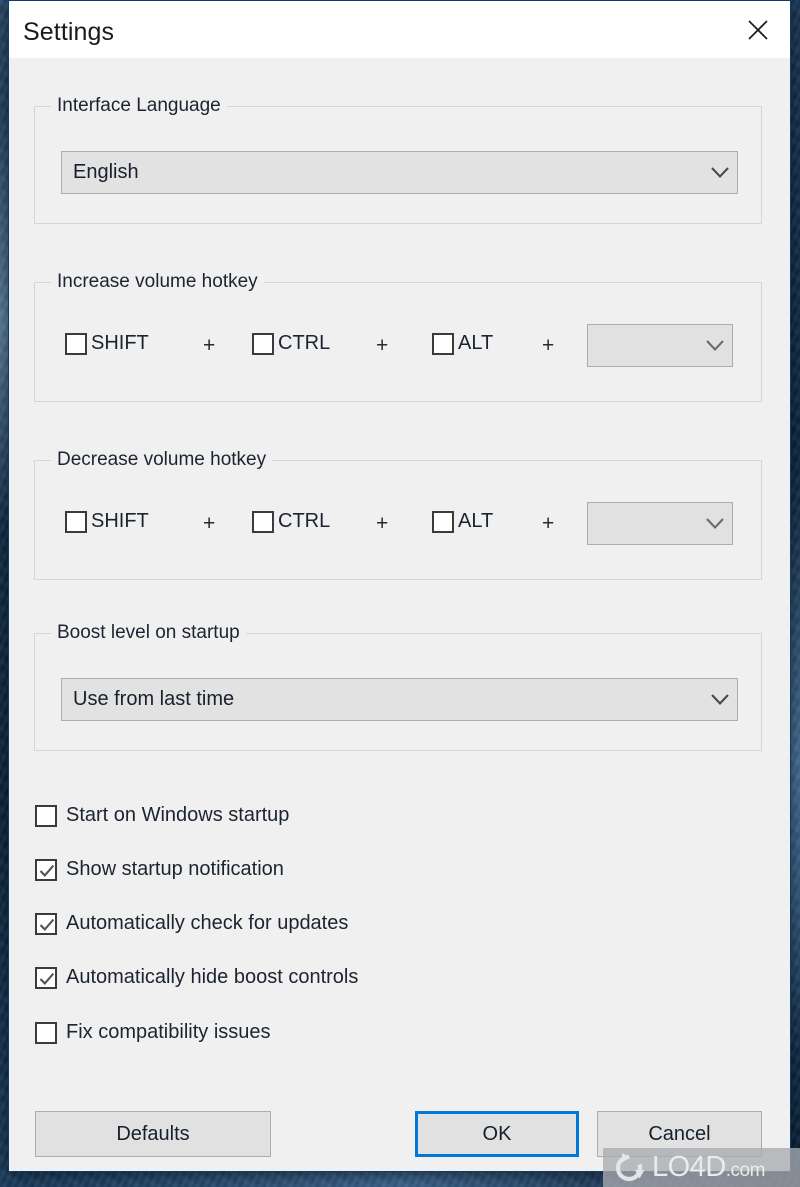 Image resolution: width=800 pixels, height=1187 pixels. Describe the element at coordinates (157, 282) in the screenshot. I see `group-title-increase-volume-hotkey: Increase volume hotkey` at that location.